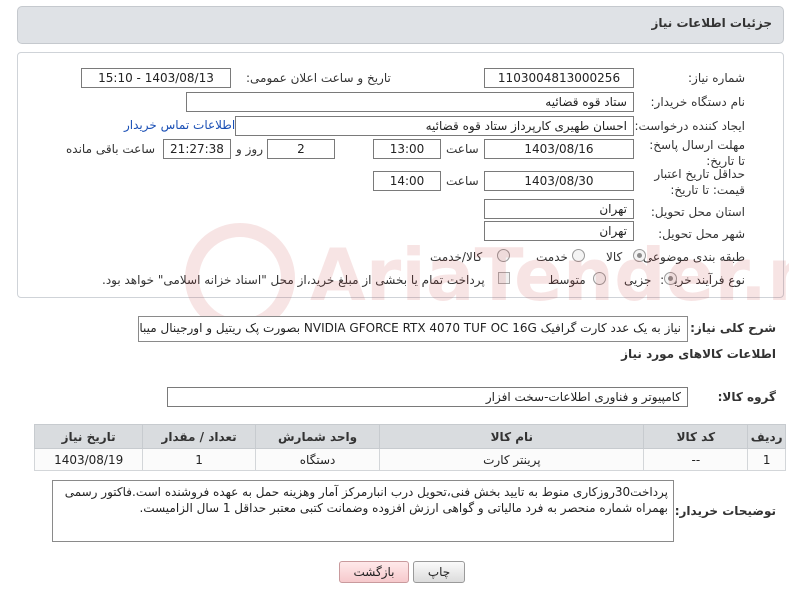  I want to click on goods-group-label: گروه کالا:, so click(746, 397).